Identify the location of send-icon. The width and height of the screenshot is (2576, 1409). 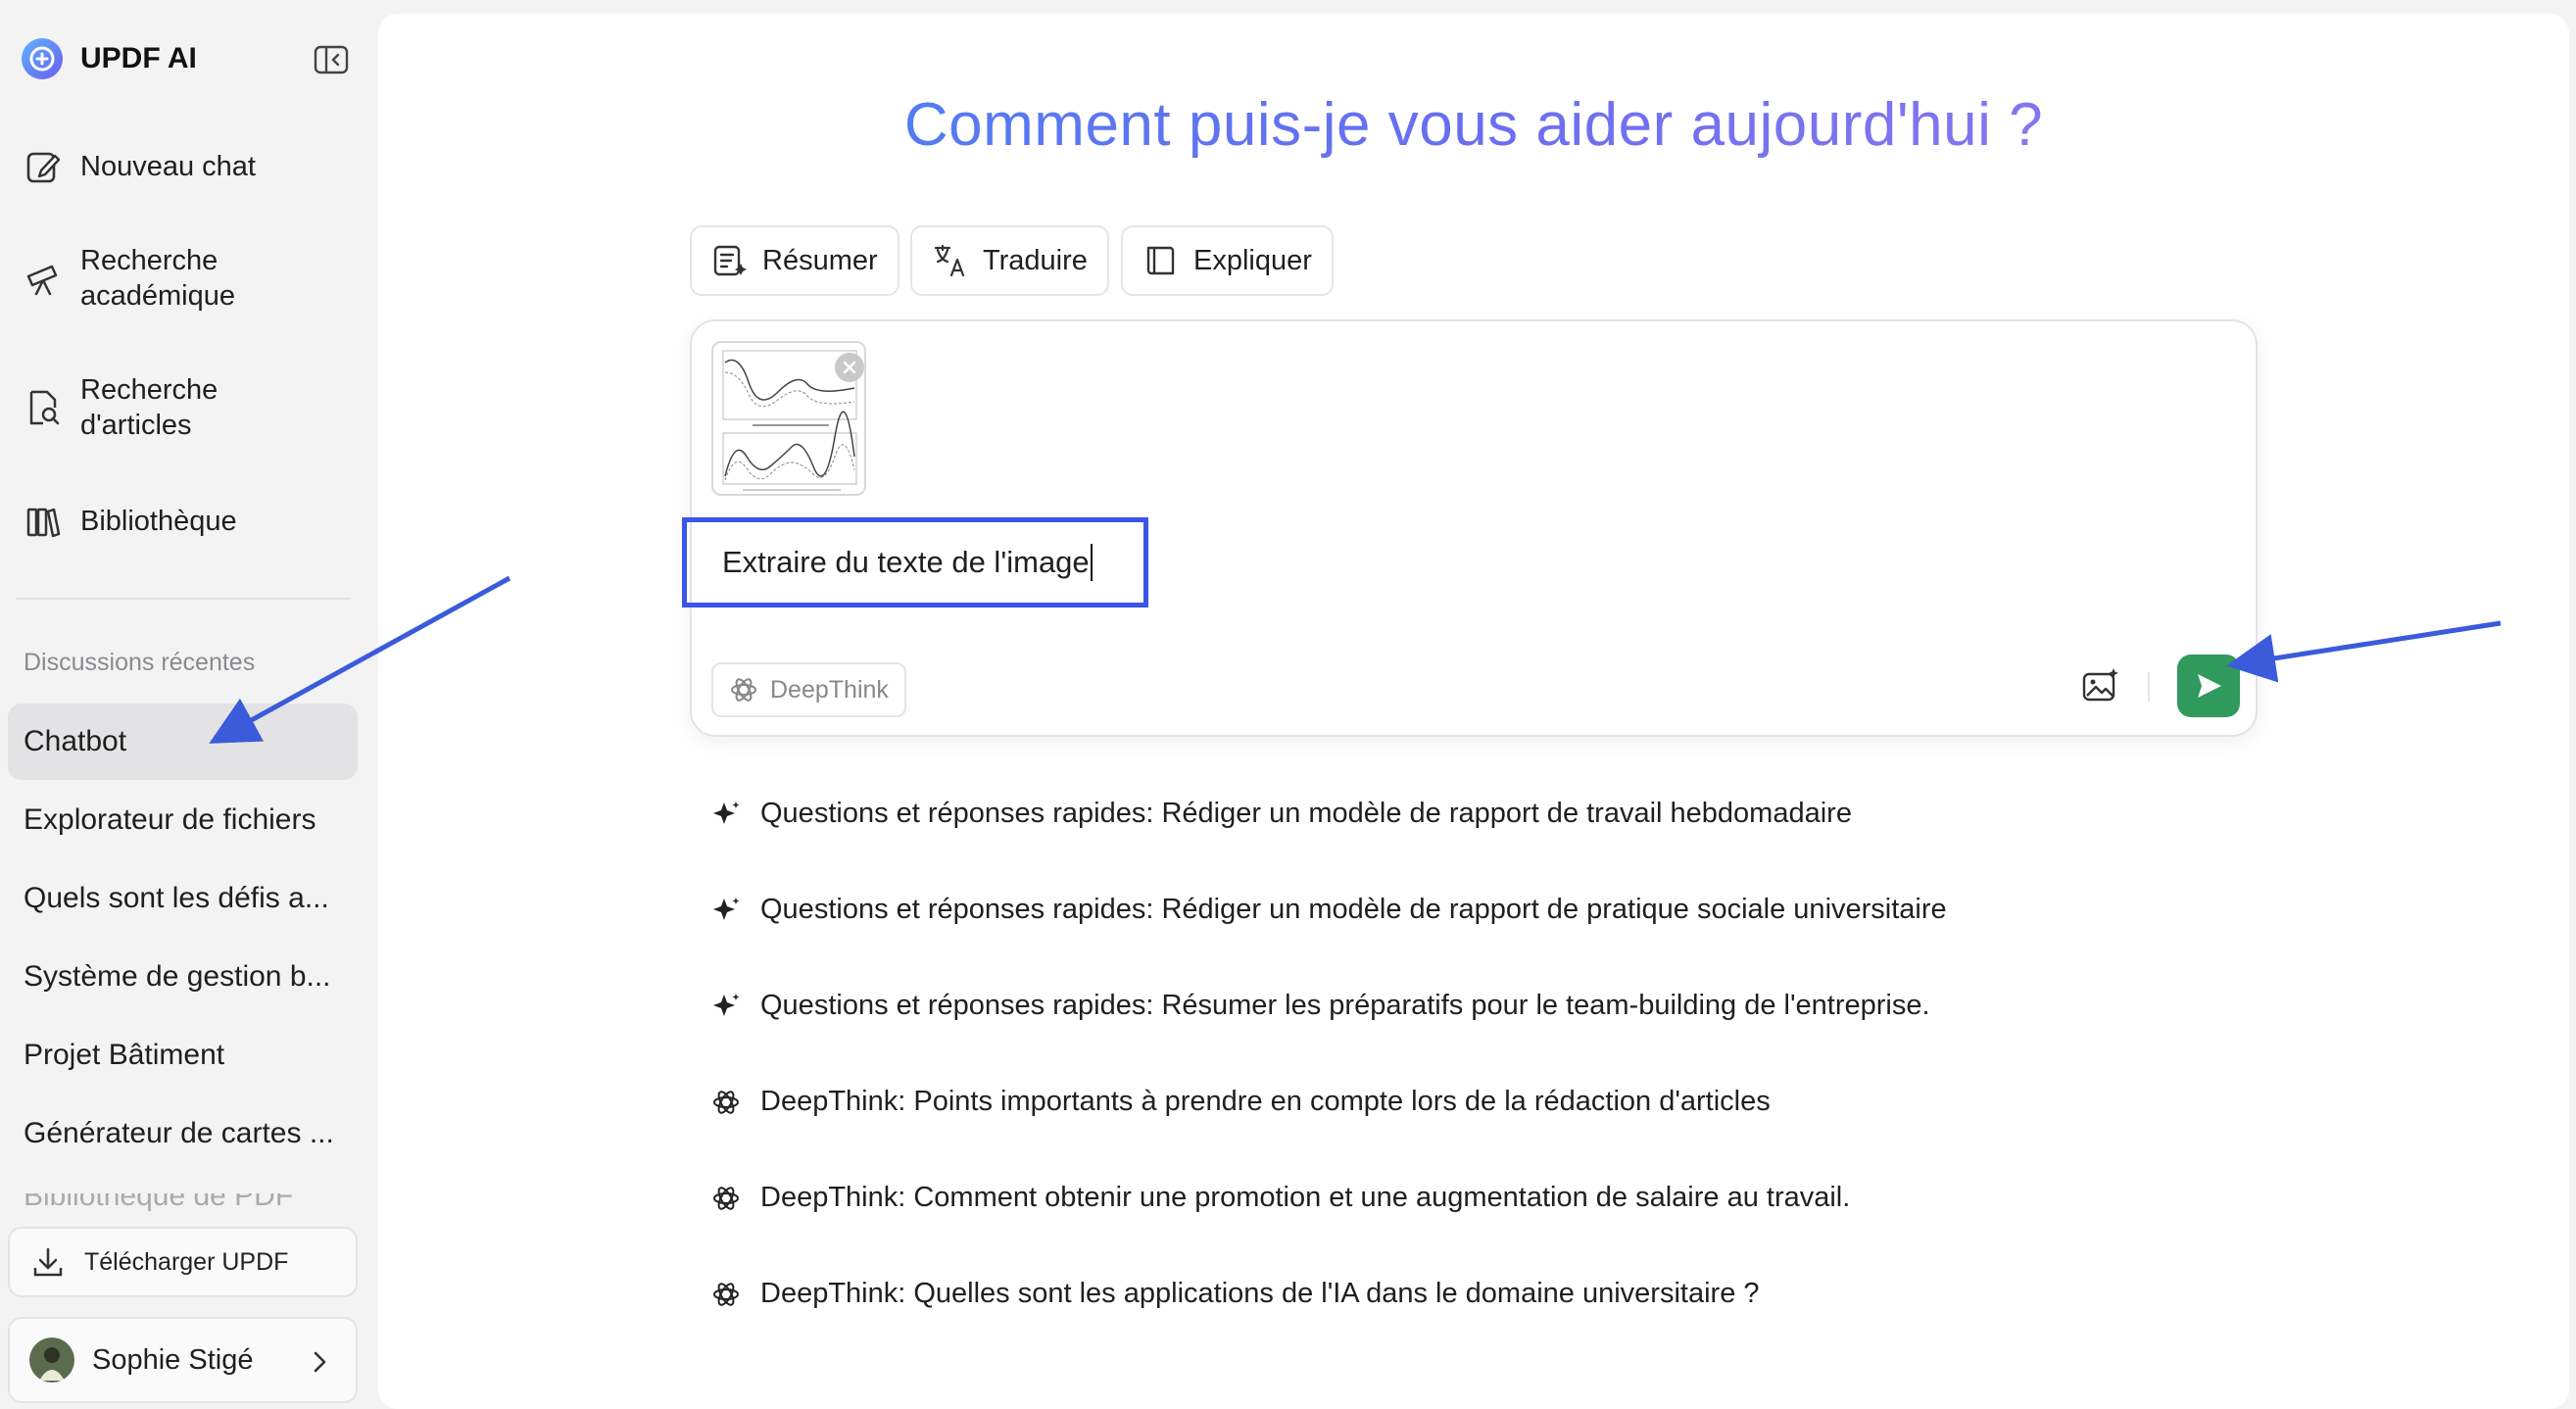
(2209, 686).